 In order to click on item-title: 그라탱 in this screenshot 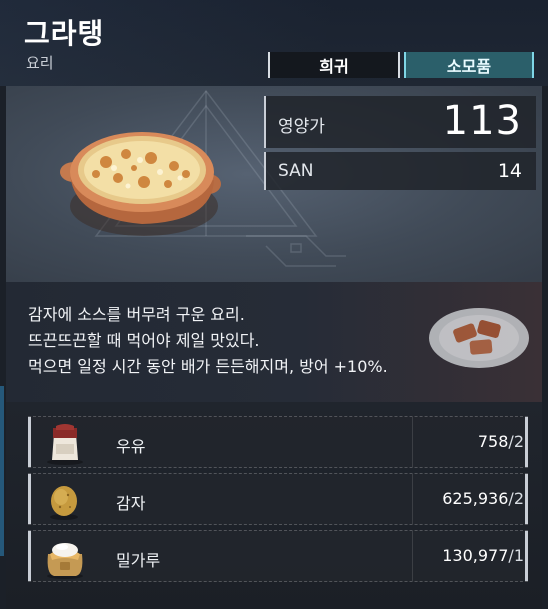, I will do `click(64, 33)`.